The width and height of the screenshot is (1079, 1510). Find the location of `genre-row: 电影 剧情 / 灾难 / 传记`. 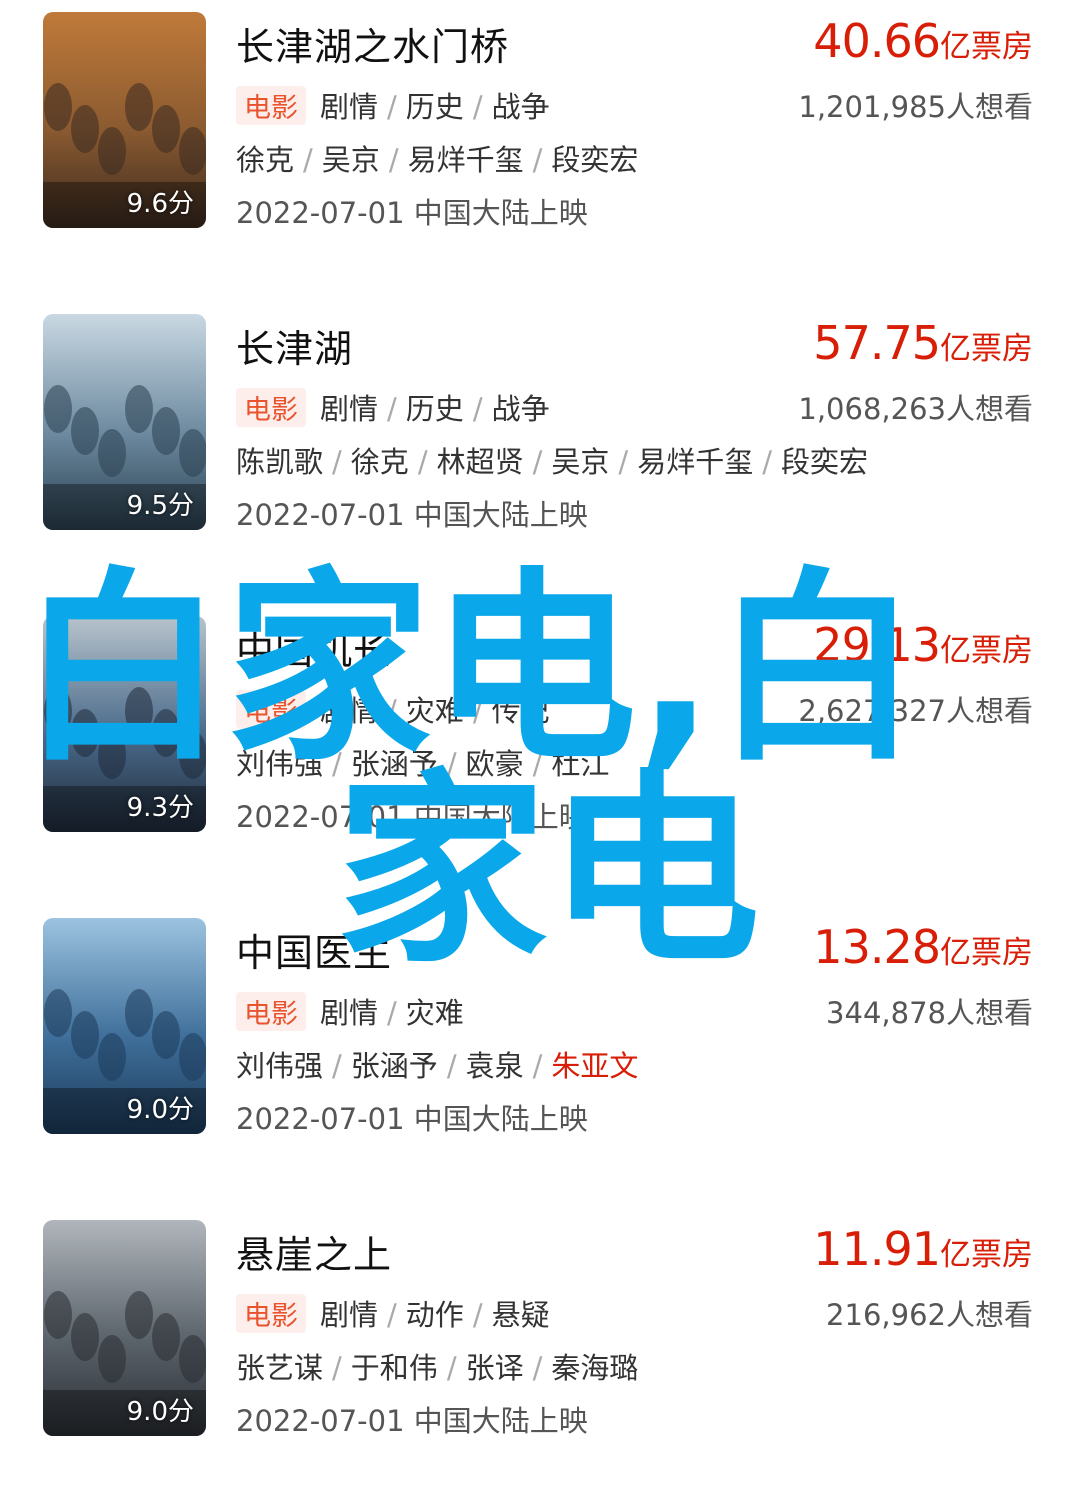

genre-row: 电影 剧情 / 灾难 / 传记 is located at coordinates (393, 709).